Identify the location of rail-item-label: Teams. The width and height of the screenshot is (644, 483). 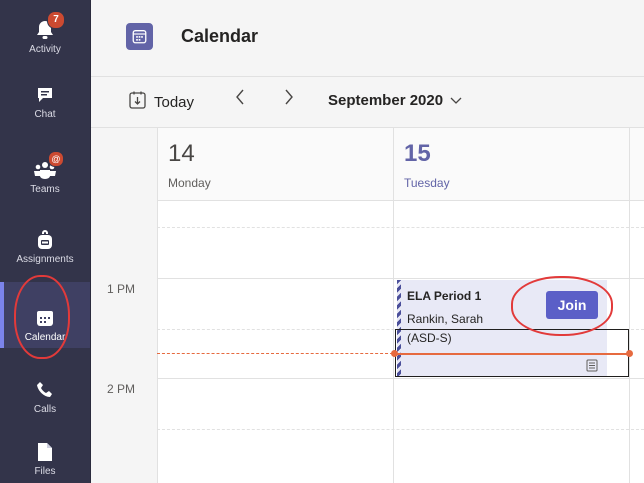
(45, 189).